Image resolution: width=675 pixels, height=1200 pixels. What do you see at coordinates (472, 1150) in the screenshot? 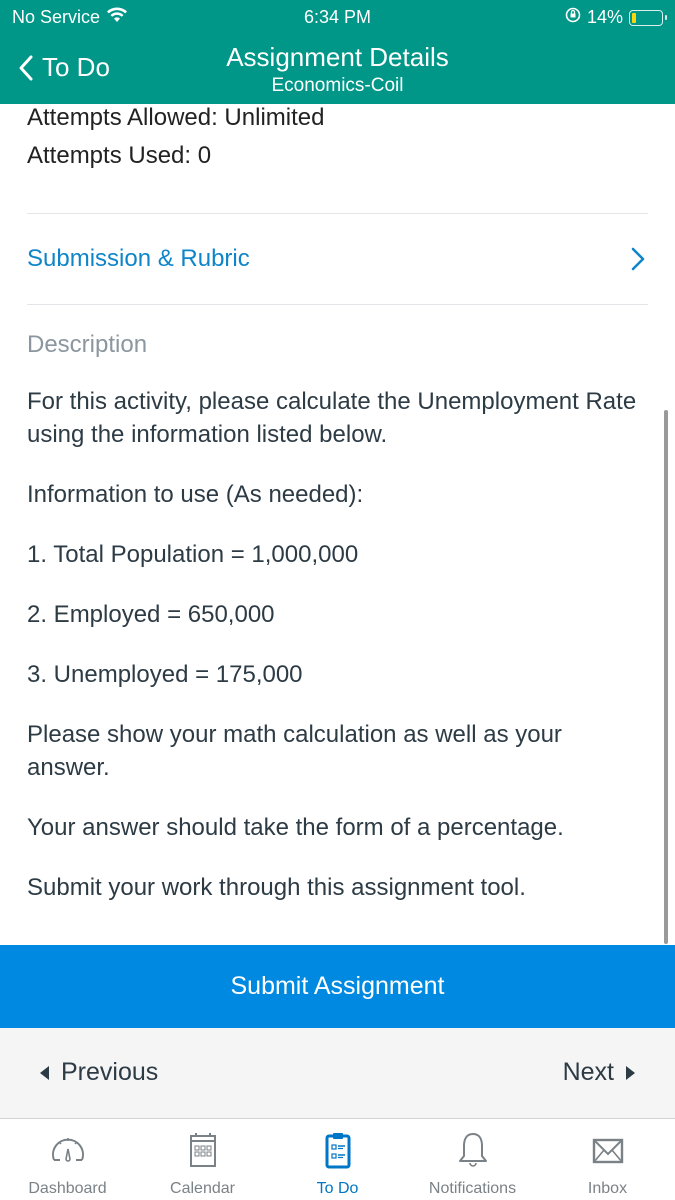
I see `bell-icon` at bounding box center [472, 1150].